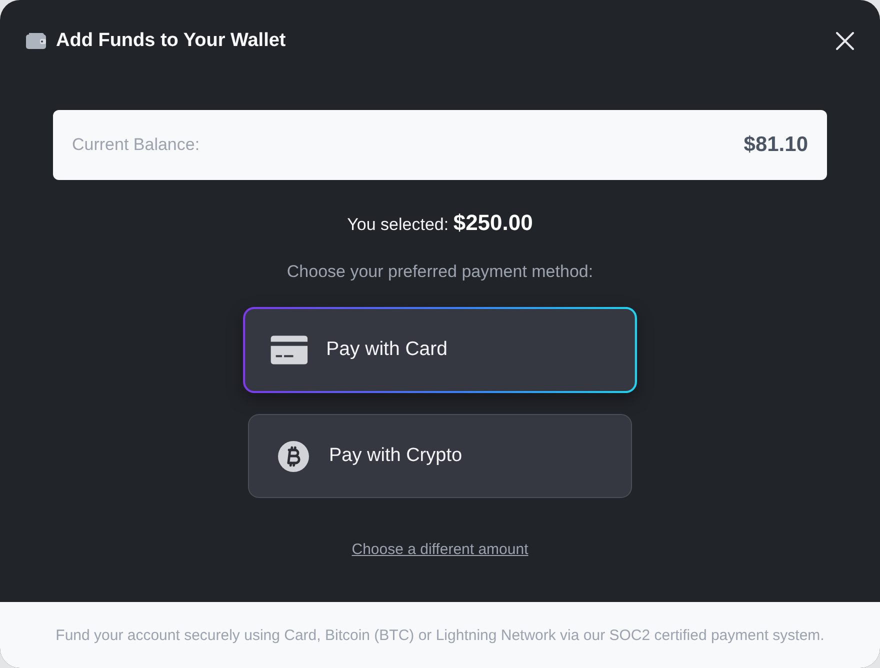 This screenshot has width=880, height=668. I want to click on wallet-icon, so click(36, 41).